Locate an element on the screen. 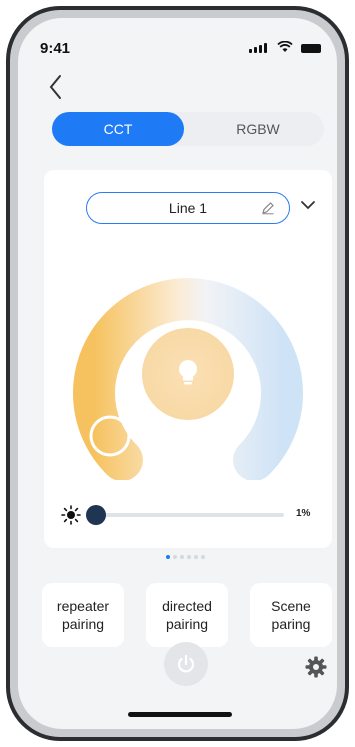  mode-switch: CCT RGBW is located at coordinates (188, 129).